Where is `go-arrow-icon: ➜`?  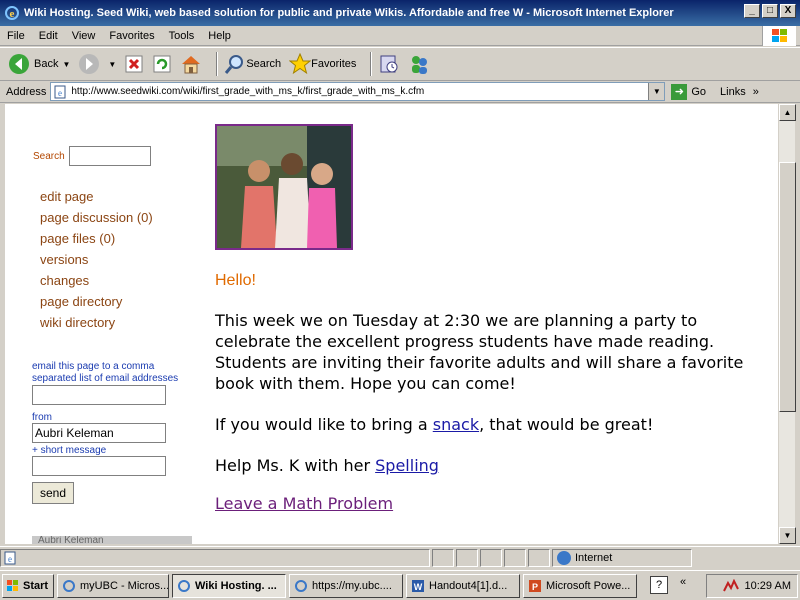 go-arrow-icon: ➜ is located at coordinates (679, 91).